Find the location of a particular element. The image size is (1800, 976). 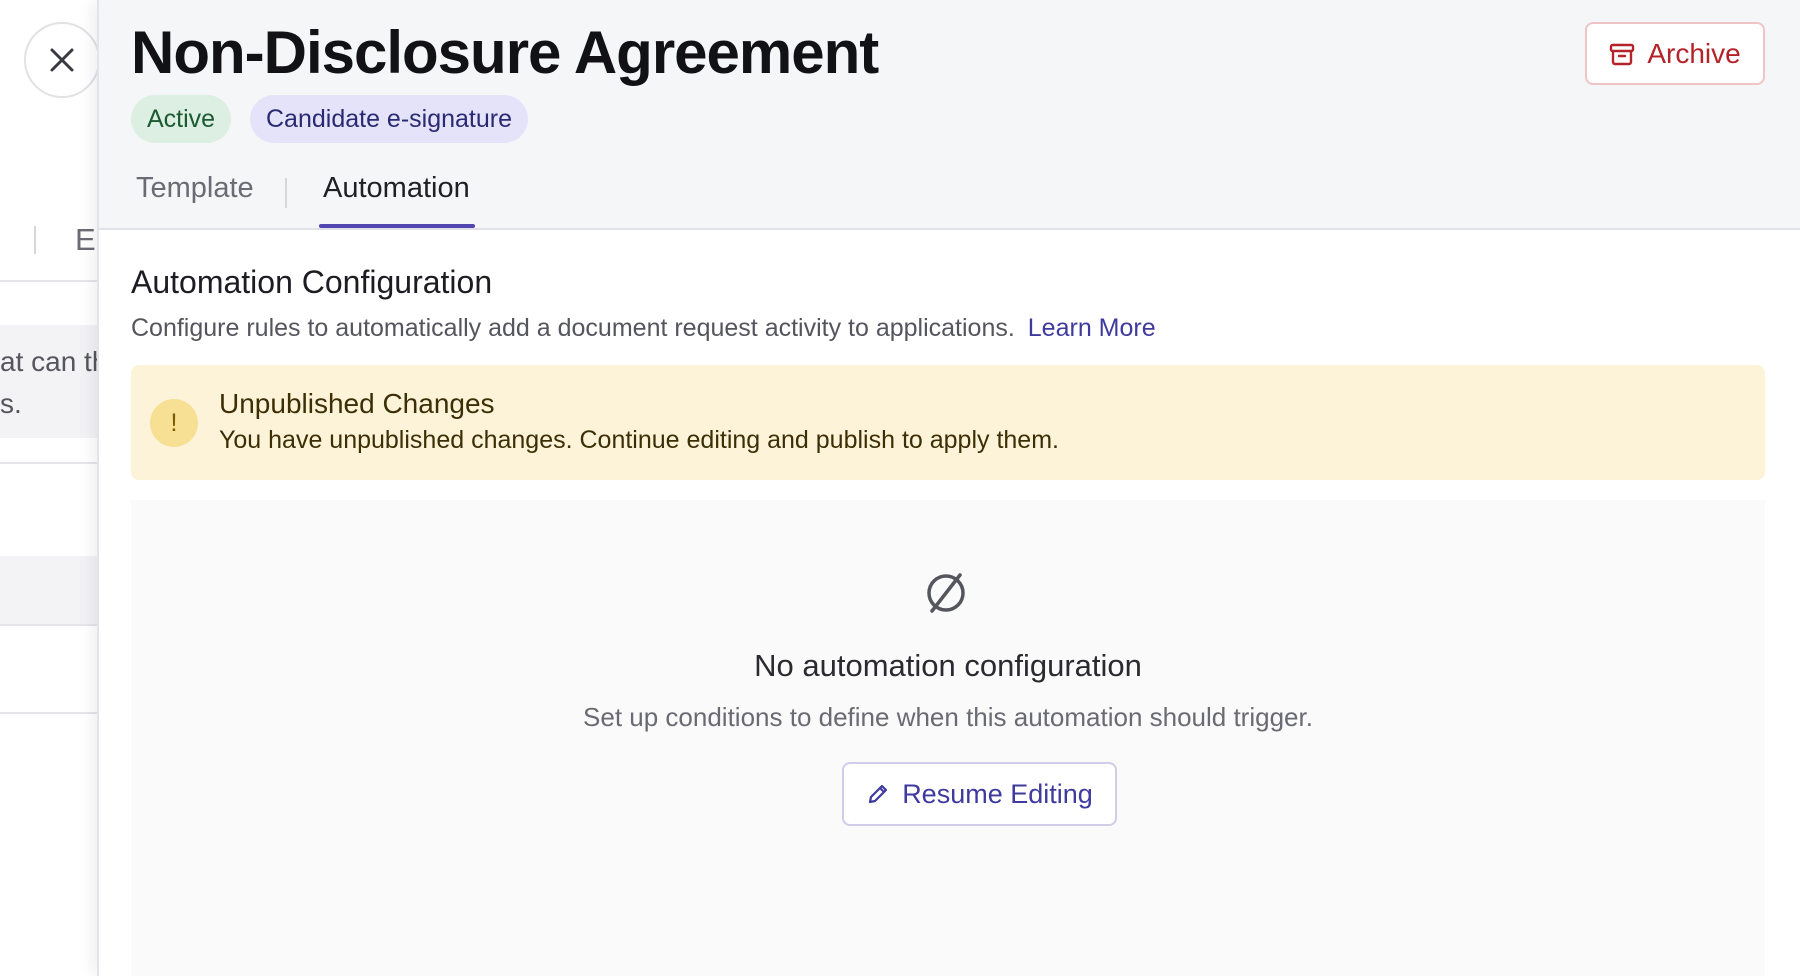

background-card-text: s. is located at coordinates (11, 403).